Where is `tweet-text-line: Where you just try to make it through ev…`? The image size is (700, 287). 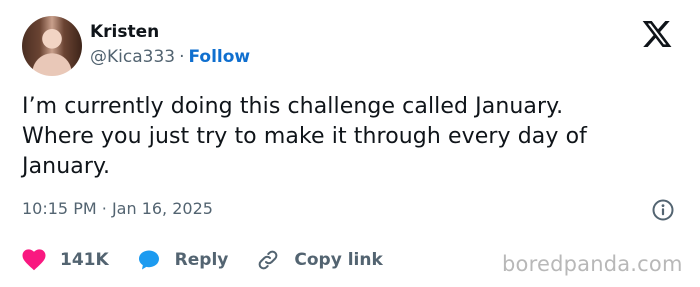 tweet-text-line: Where you just try to make it through ev… is located at coordinates (305, 136).